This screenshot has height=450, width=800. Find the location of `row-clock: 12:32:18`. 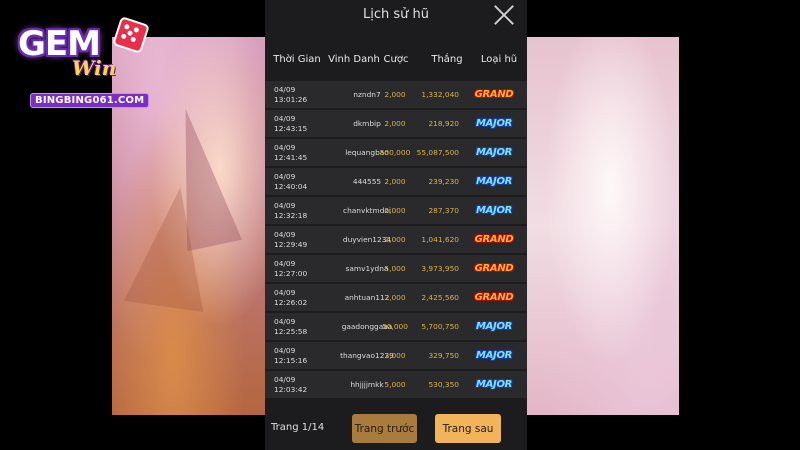

row-clock: 12:32:18 is located at coordinates (291, 215).